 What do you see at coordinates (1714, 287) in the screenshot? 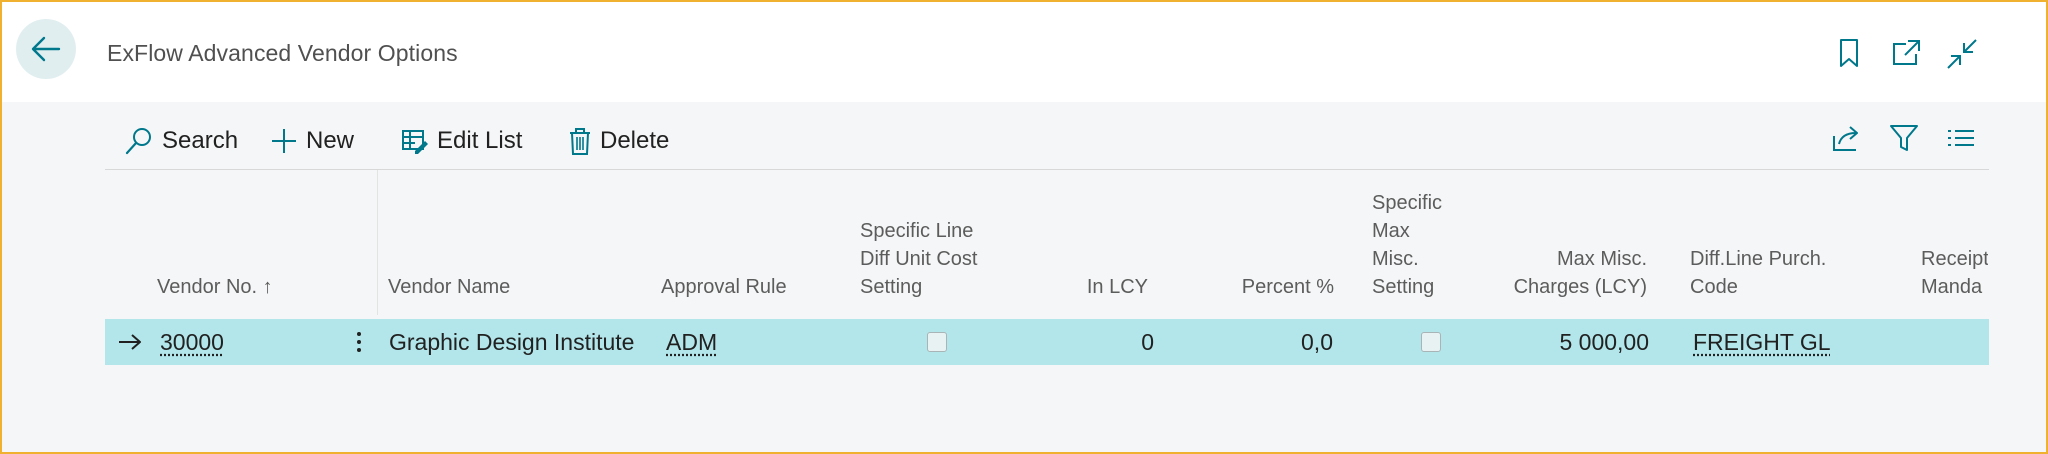
I see `col-header-line: Code` at bounding box center [1714, 287].